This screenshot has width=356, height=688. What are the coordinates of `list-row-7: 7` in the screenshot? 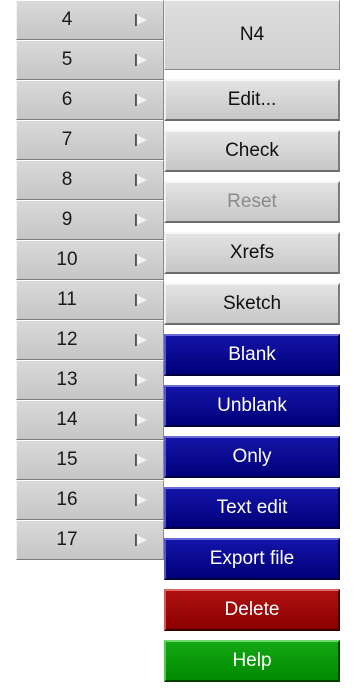 It's located at (90, 140).